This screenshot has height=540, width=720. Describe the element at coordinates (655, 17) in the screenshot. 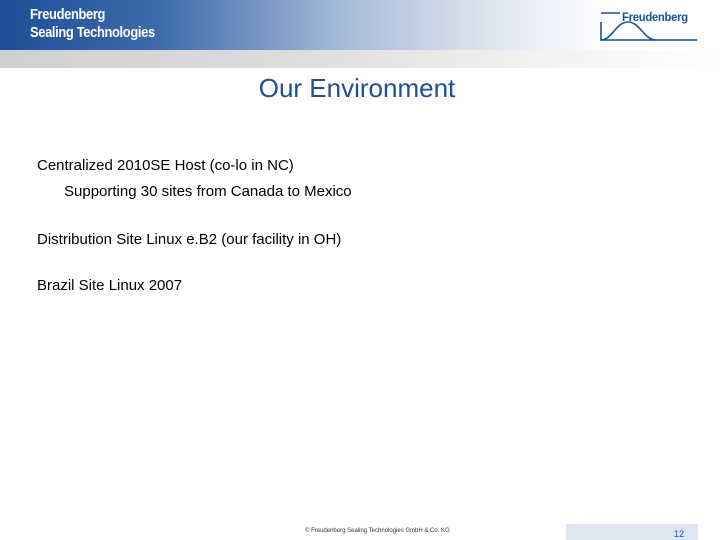

I see `logo-wordmark: Freudenberg` at that location.